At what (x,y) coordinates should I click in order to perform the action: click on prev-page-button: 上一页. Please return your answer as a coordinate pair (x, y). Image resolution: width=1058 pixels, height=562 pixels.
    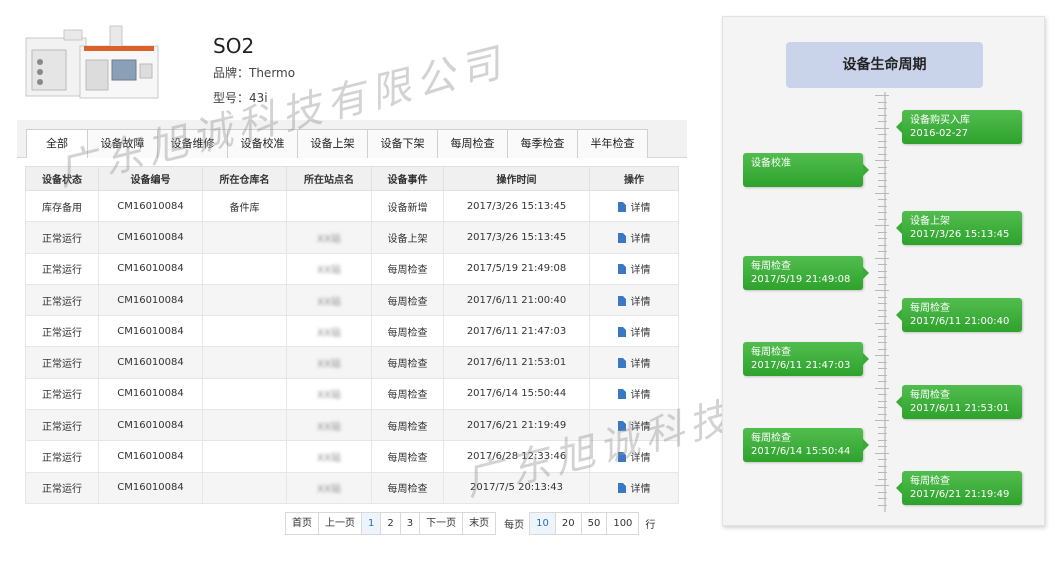
    Looking at the image, I should click on (340, 523).